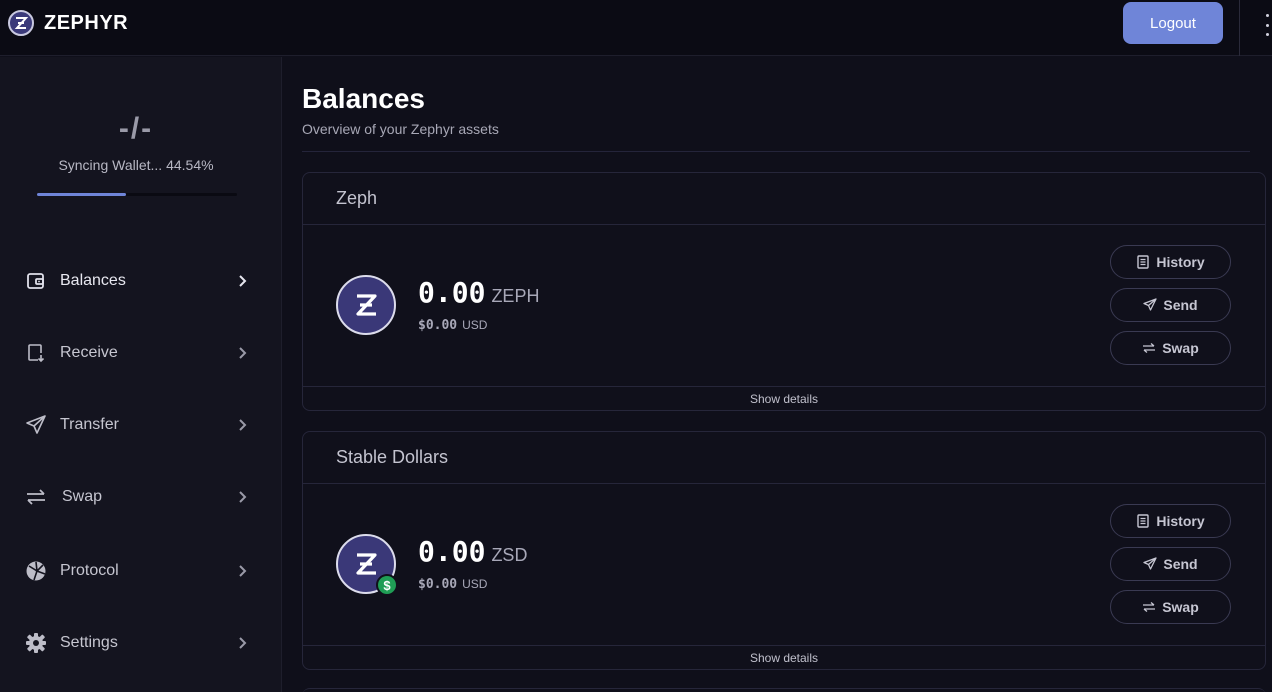 The width and height of the screenshot is (1272, 692). Describe the element at coordinates (136, 128) in the screenshot. I see `sync-value: -/-` at that location.